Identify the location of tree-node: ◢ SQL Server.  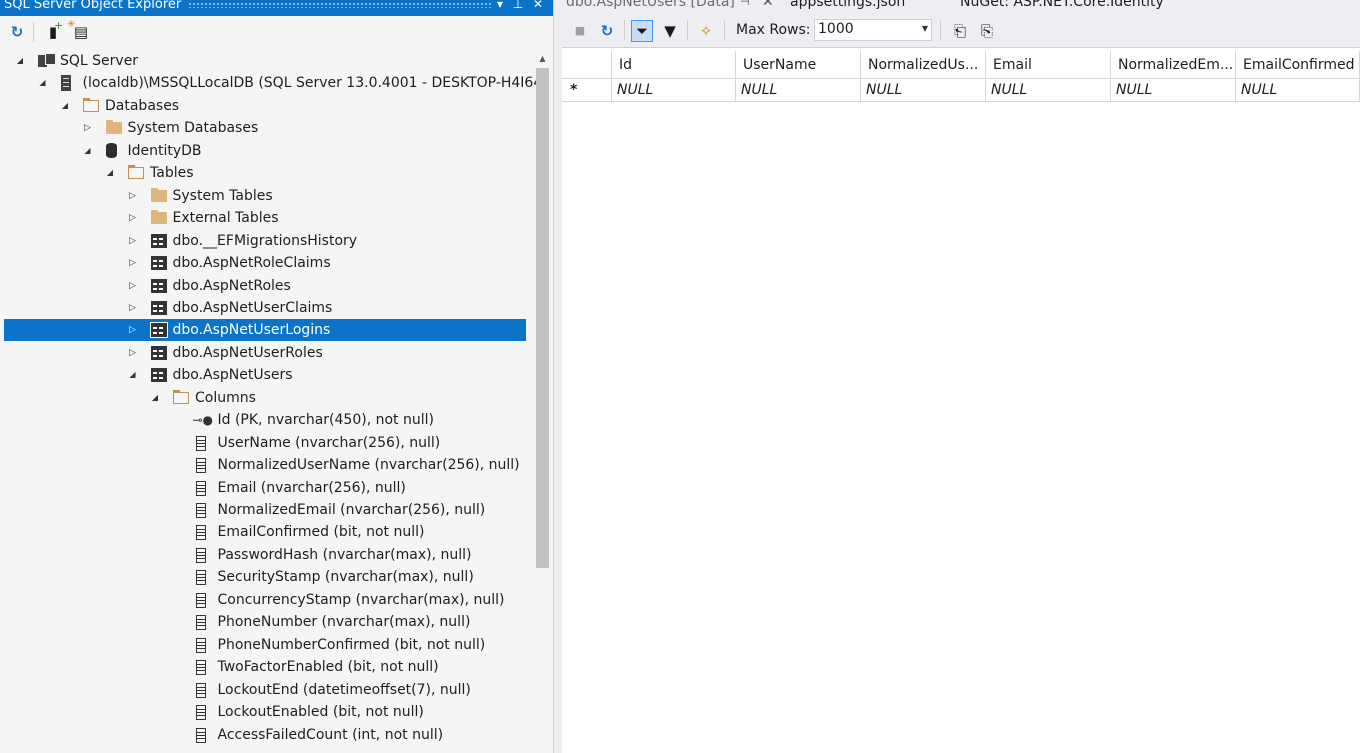
(265, 61).